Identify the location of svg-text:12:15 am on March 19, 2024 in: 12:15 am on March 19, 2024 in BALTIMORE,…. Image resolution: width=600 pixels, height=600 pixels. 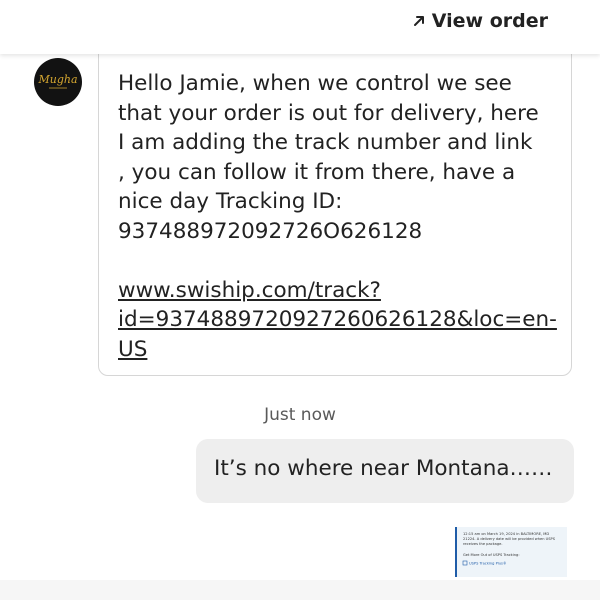
(506, 534).